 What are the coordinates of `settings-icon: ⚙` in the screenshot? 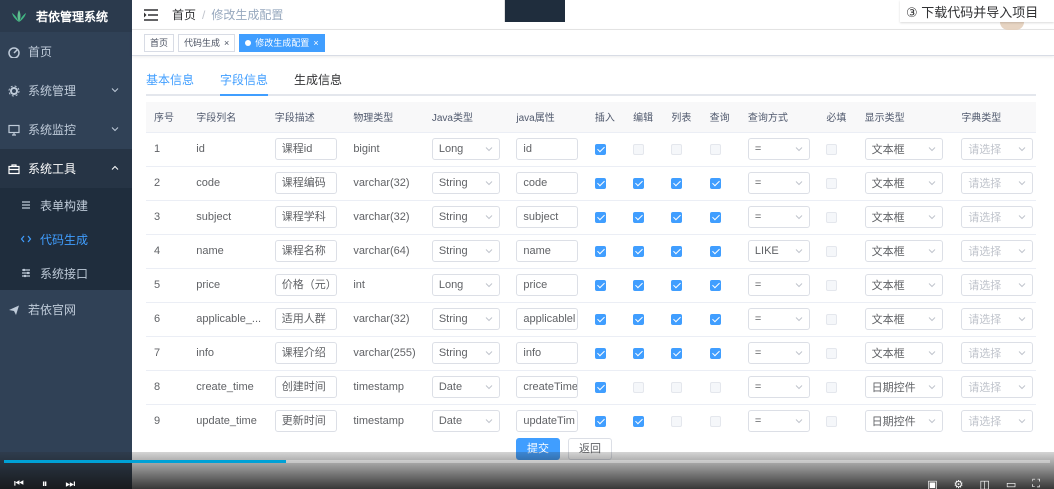 It's located at (959, 483).